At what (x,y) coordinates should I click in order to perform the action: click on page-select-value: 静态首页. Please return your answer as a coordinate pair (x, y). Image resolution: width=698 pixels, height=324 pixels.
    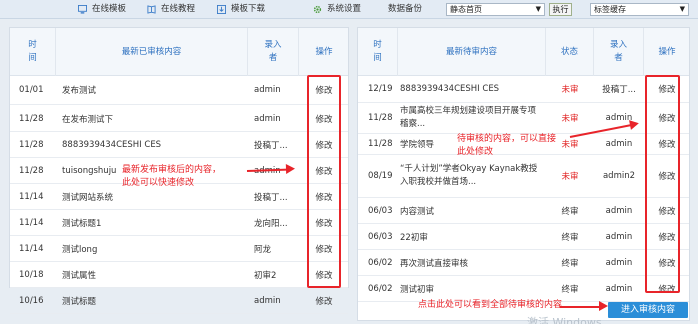
    Looking at the image, I should click on (466, 9).